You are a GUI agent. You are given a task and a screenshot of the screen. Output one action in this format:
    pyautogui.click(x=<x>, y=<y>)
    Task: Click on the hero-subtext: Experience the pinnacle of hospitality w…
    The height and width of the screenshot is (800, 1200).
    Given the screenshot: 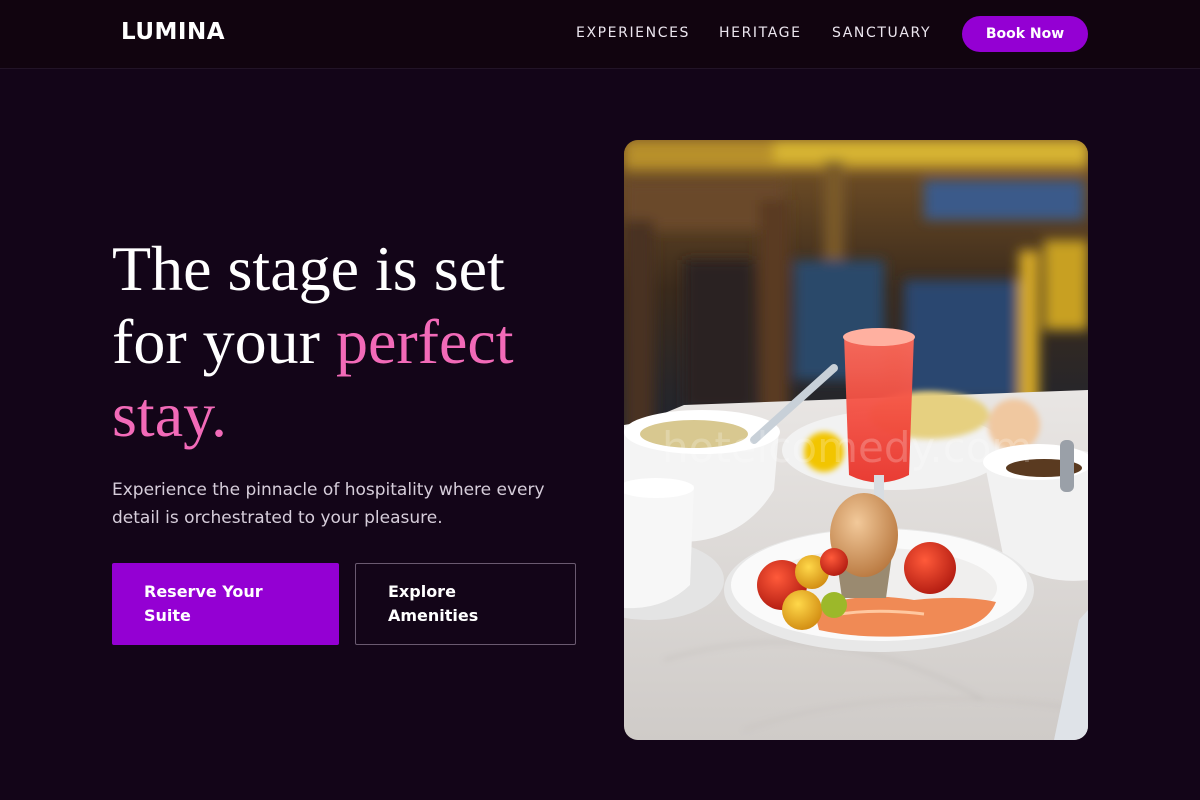 What is the action you would take?
    pyautogui.click(x=328, y=504)
    